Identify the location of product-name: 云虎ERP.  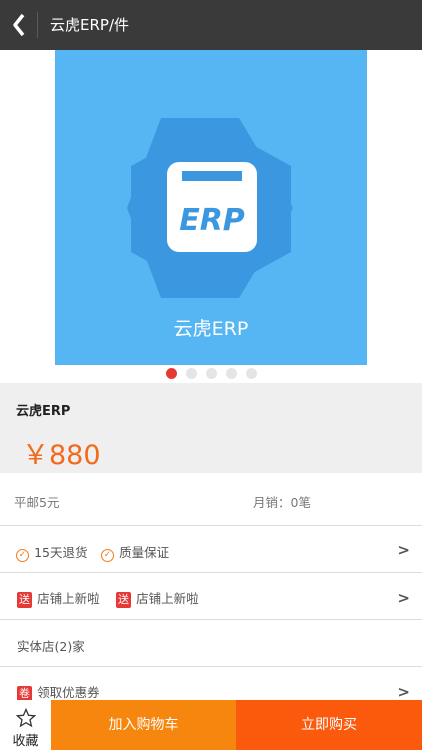
(43, 411).